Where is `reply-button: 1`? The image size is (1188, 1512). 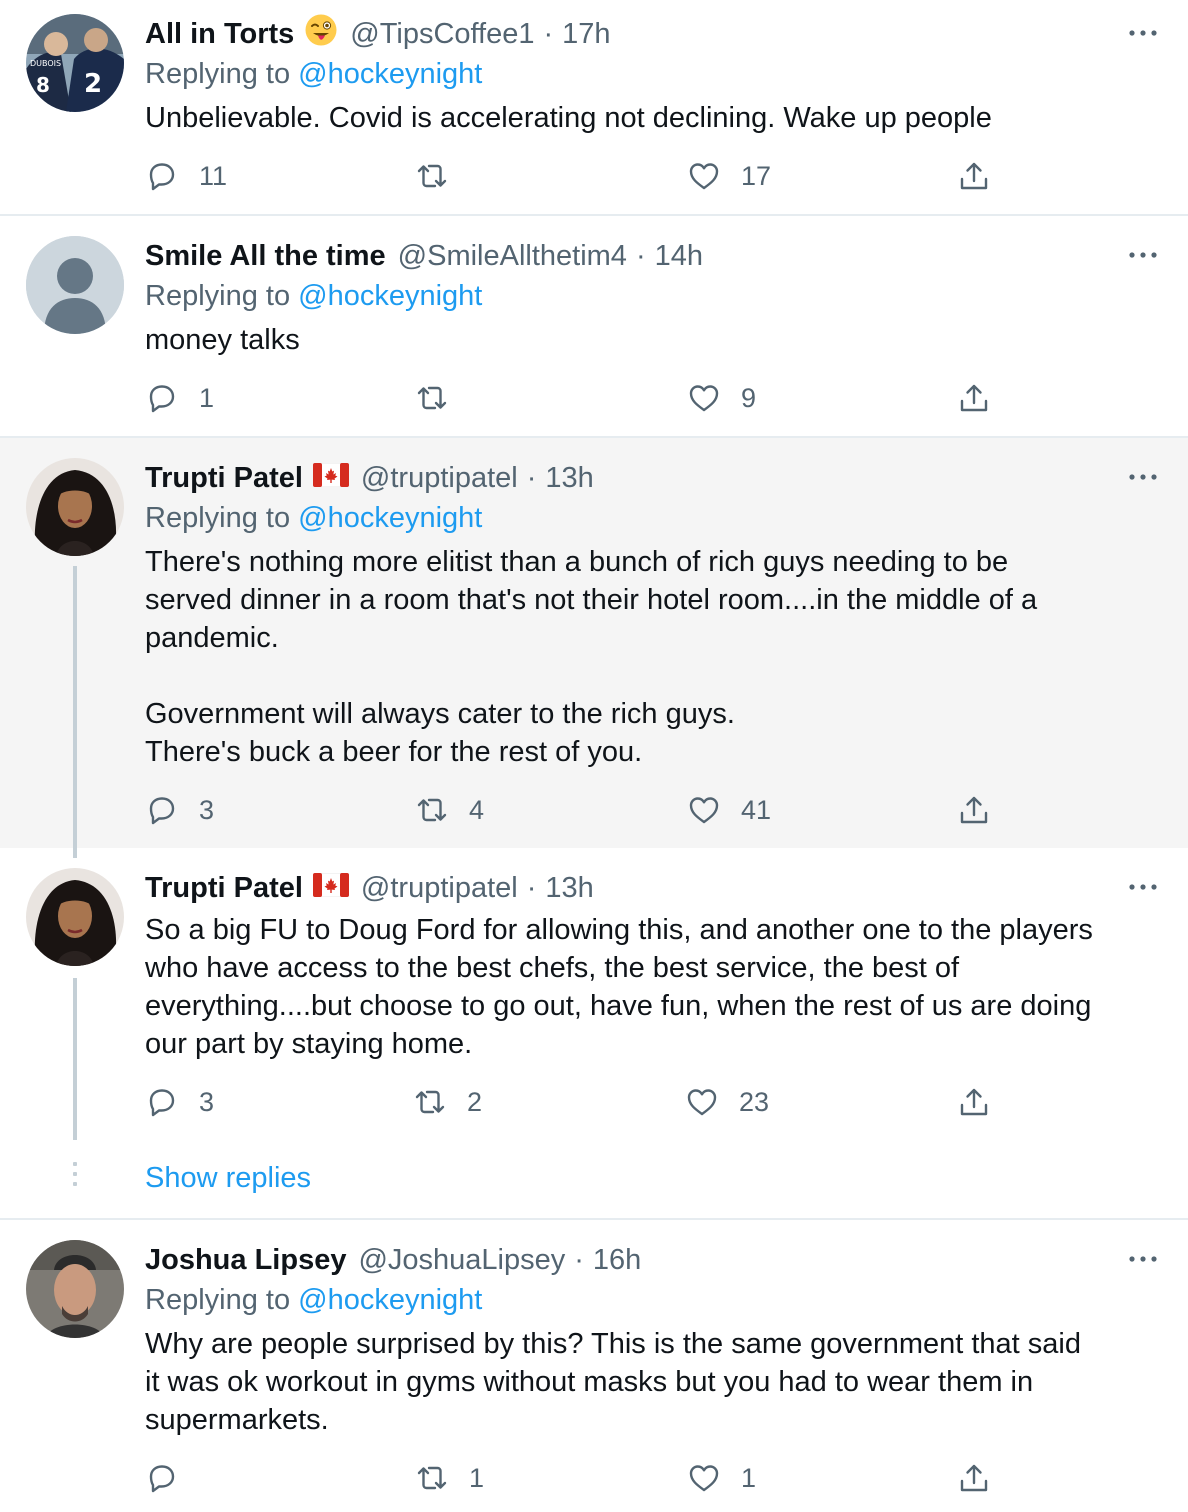
reply-button: 1 is located at coordinates (179, 398).